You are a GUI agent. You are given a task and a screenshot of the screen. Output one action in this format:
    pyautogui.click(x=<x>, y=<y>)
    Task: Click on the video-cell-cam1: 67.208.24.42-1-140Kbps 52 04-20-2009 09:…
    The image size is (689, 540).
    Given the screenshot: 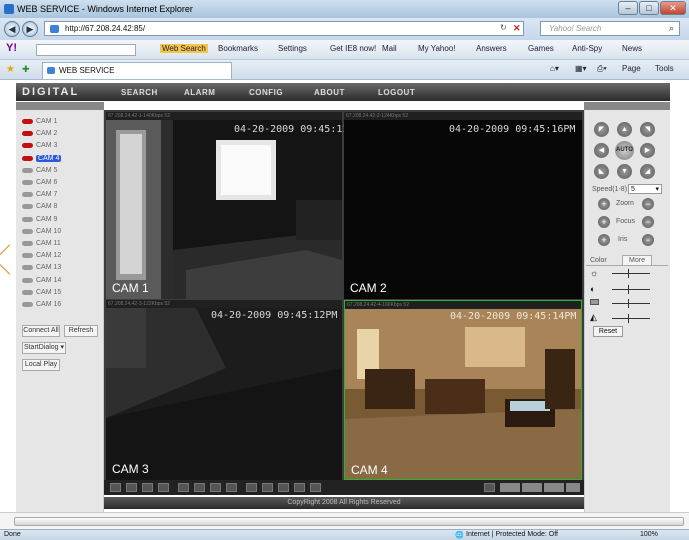 What is the action you would take?
    pyautogui.click(x=233, y=205)
    